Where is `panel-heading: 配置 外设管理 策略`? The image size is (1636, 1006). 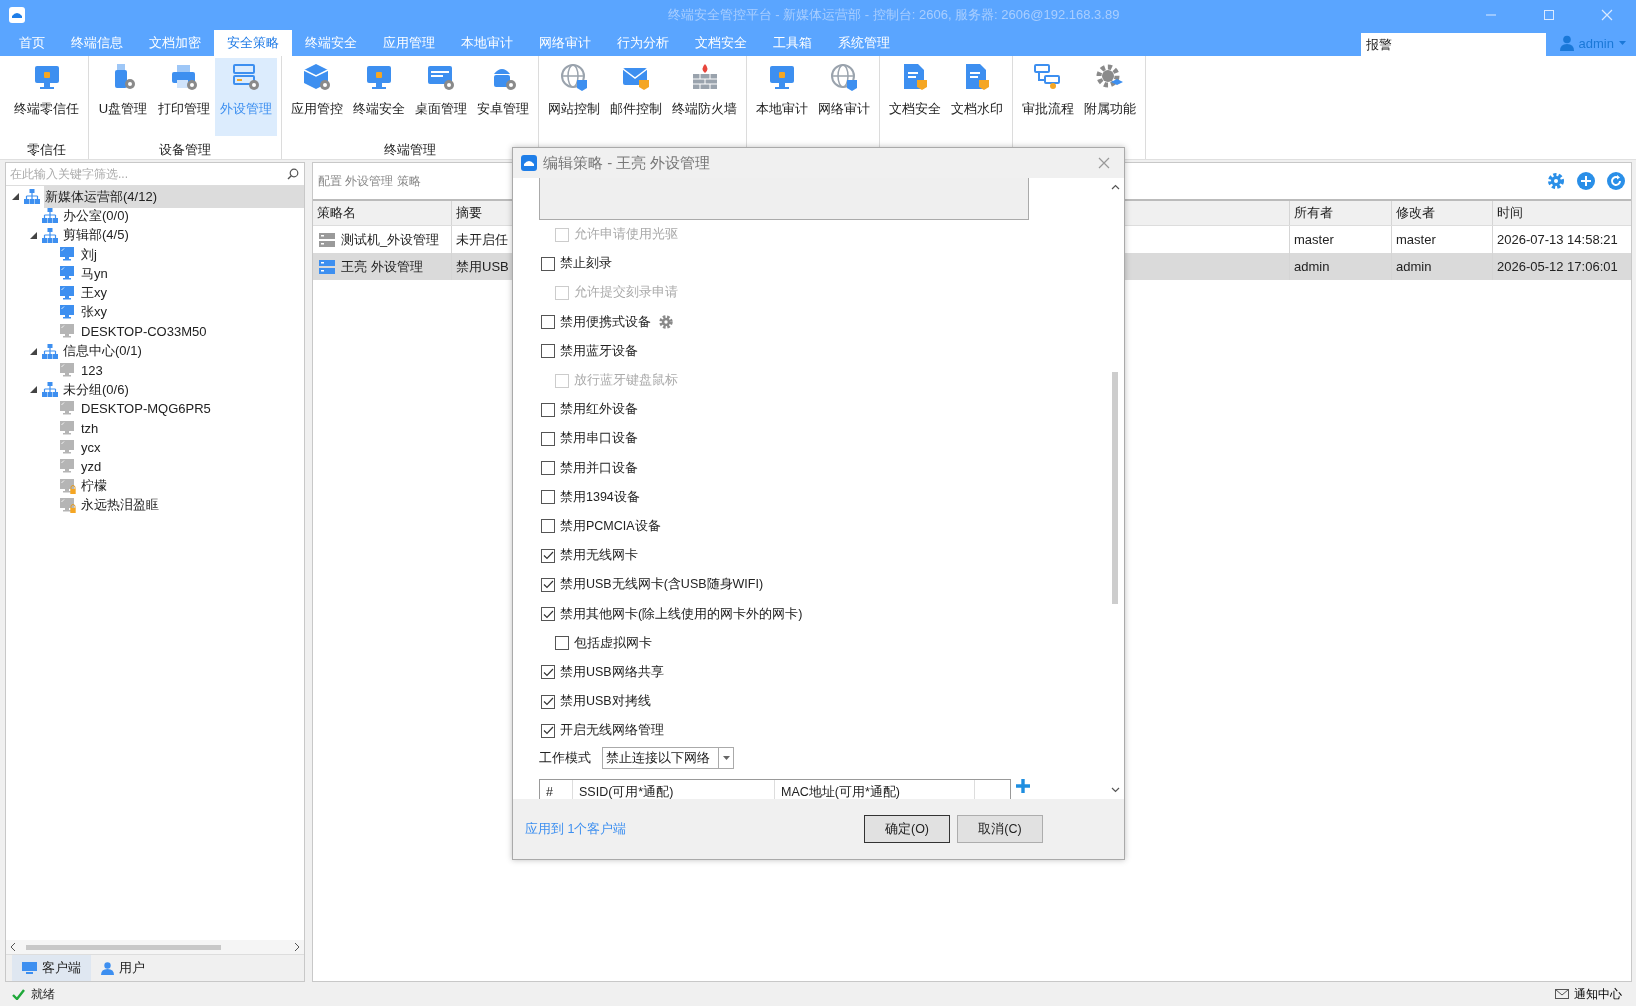
panel-heading: 配置 外设管理 策略 is located at coordinates (369, 181).